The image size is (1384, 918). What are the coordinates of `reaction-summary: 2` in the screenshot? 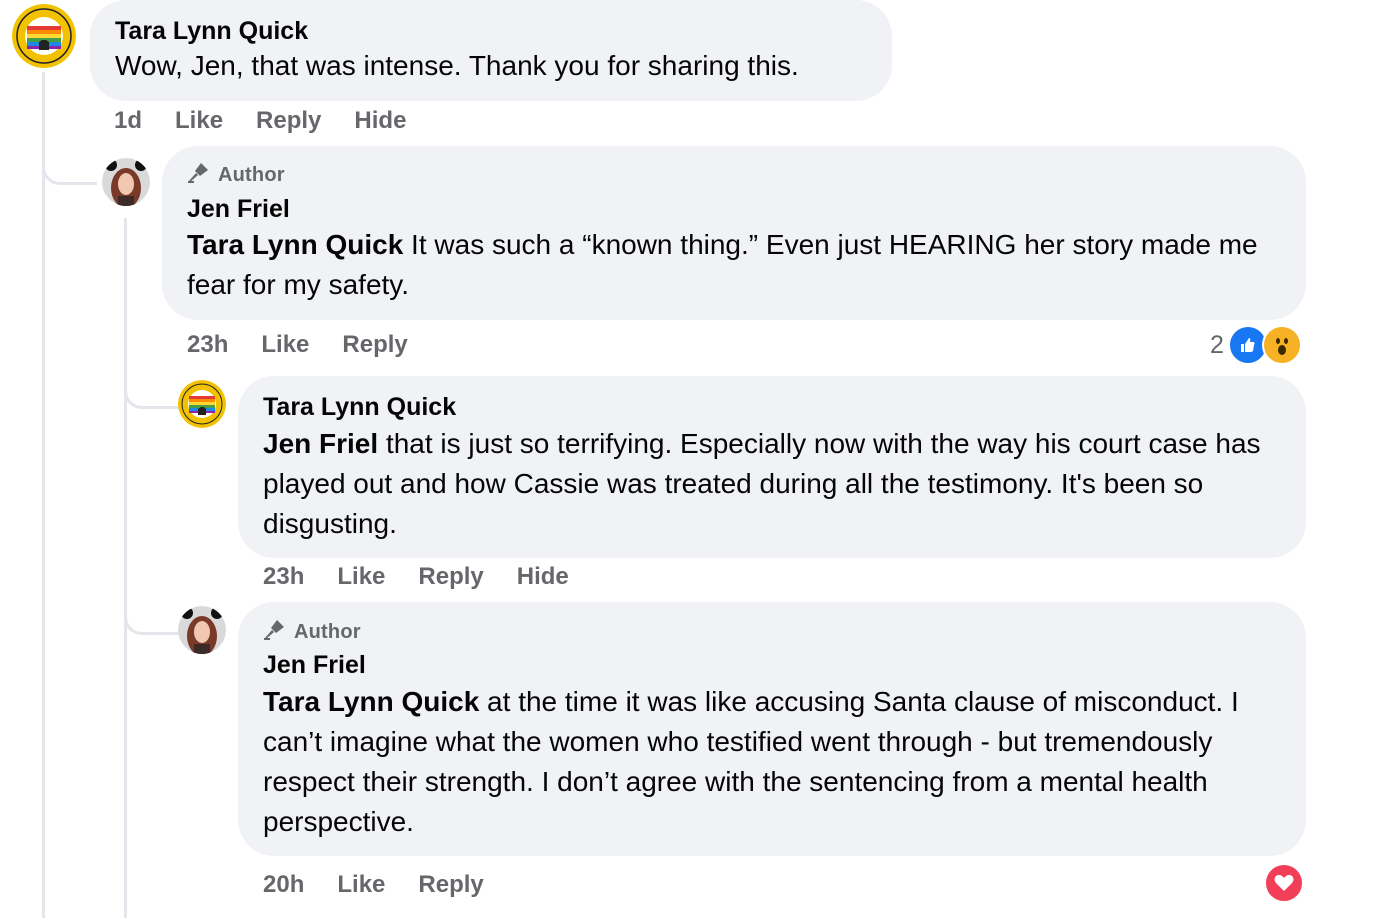 It's located at (1256, 345).